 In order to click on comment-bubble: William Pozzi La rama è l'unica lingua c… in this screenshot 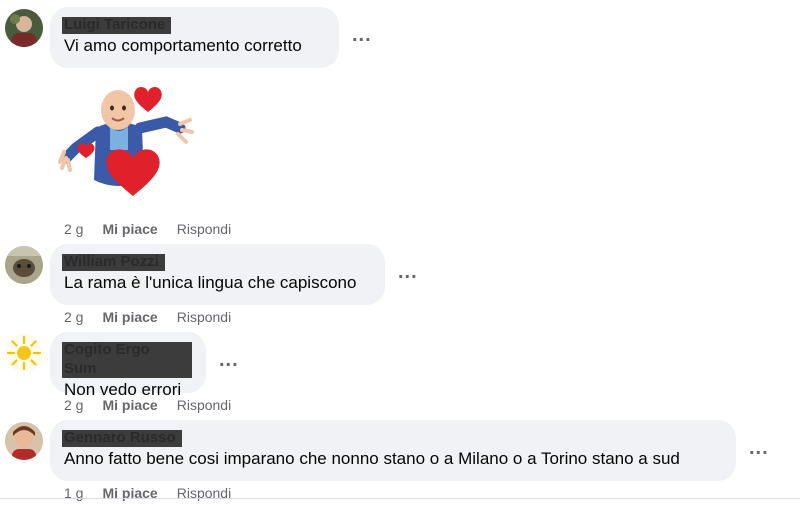, I will do `click(217, 274)`.